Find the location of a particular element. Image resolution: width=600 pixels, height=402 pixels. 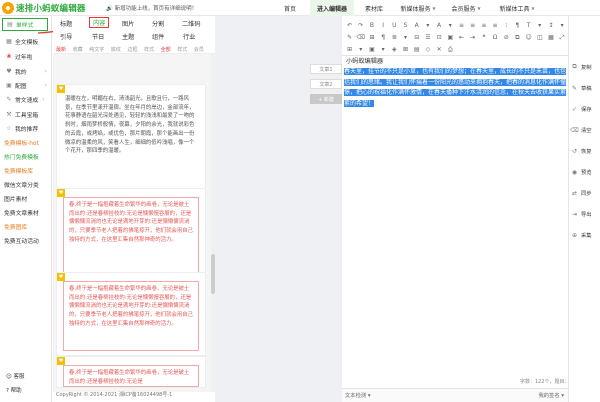

export-button: ⇥ 导出 is located at coordinates (585, 214).